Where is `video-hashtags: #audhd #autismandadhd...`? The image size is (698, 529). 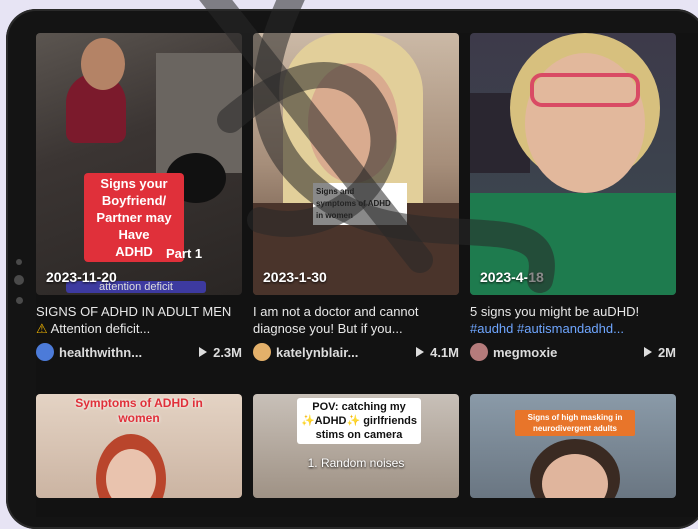
video-hashtags: #audhd #autismandadhd... is located at coordinates (547, 328).